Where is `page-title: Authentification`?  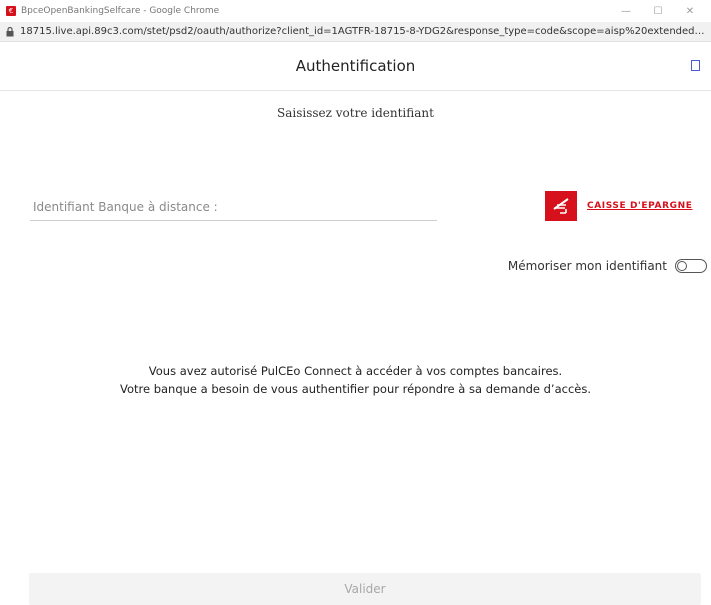
page-title: Authentification is located at coordinates (355, 66).